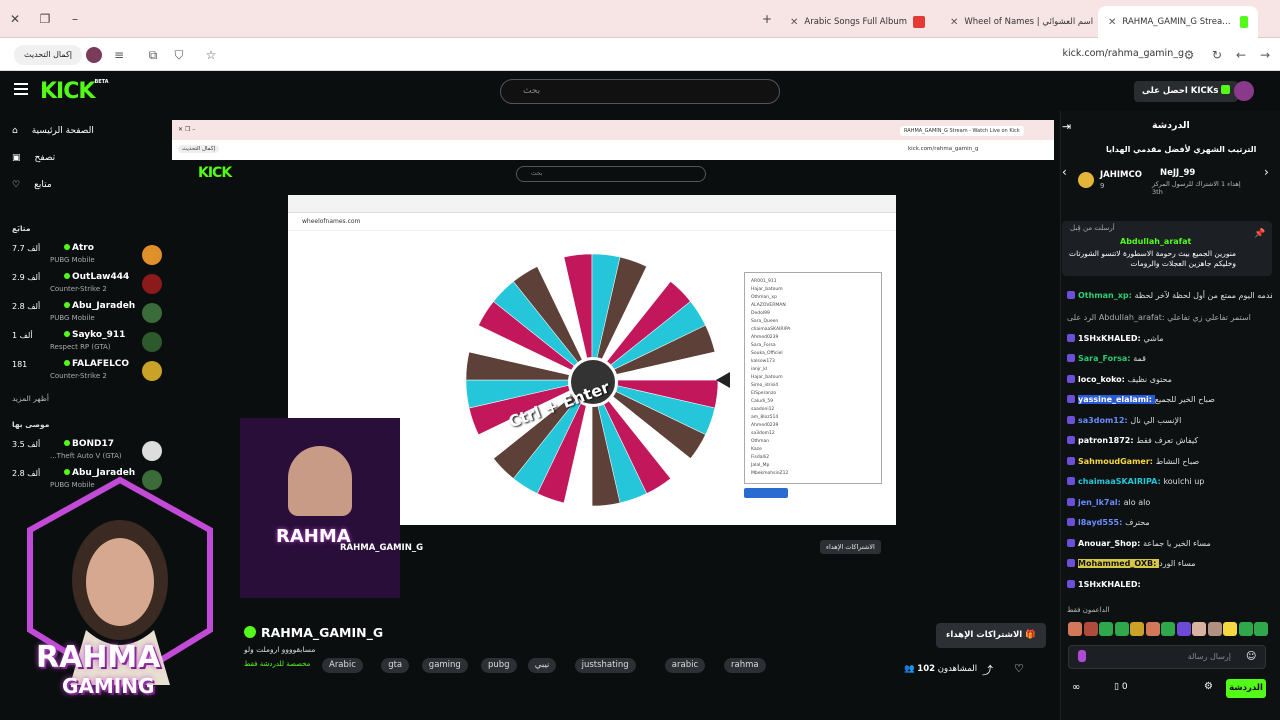 The image size is (1280, 720). What do you see at coordinates (1169, 584) in the screenshot?
I see `chat-message: 1SHxKHALED:` at bounding box center [1169, 584].